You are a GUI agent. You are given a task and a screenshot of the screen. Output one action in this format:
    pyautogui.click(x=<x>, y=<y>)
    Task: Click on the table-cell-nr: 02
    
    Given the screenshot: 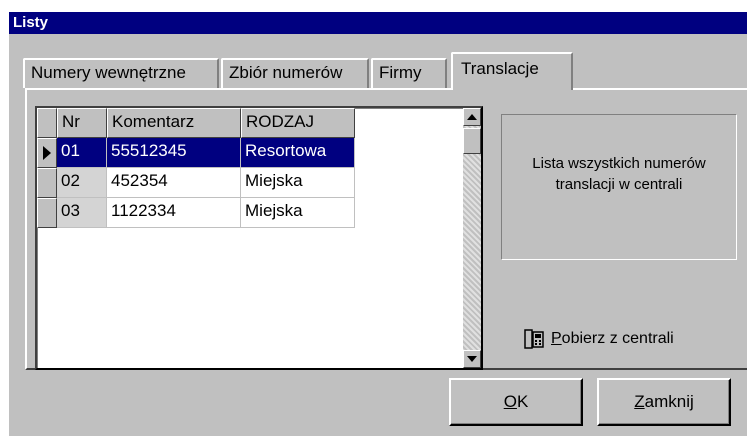 What is the action you would take?
    pyautogui.click(x=82, y=183)
    